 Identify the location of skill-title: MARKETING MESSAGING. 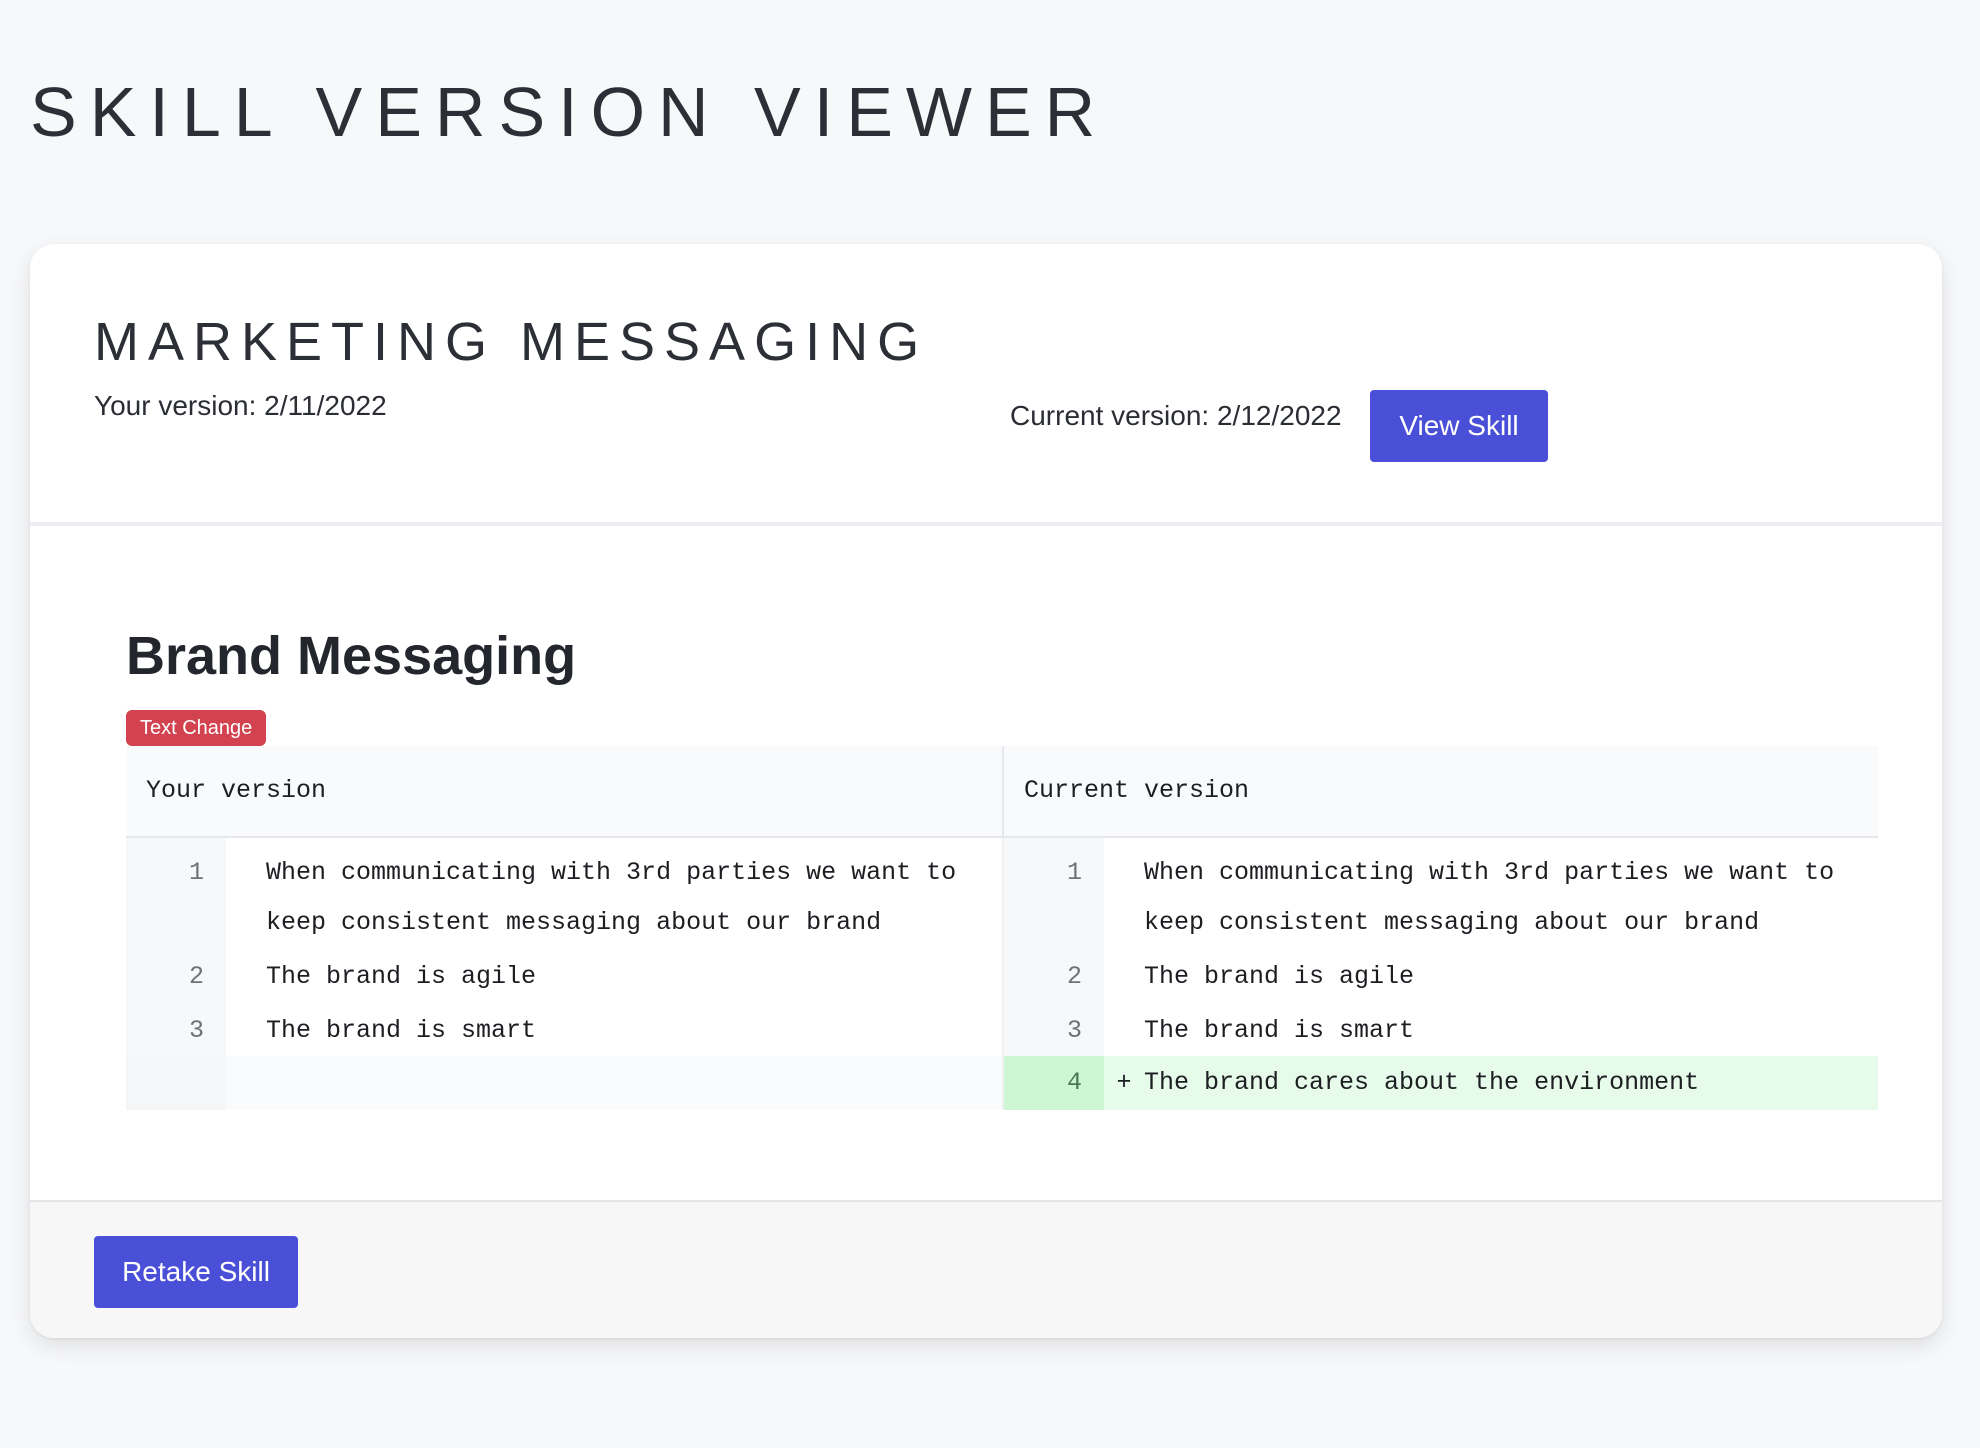
(511, 342).